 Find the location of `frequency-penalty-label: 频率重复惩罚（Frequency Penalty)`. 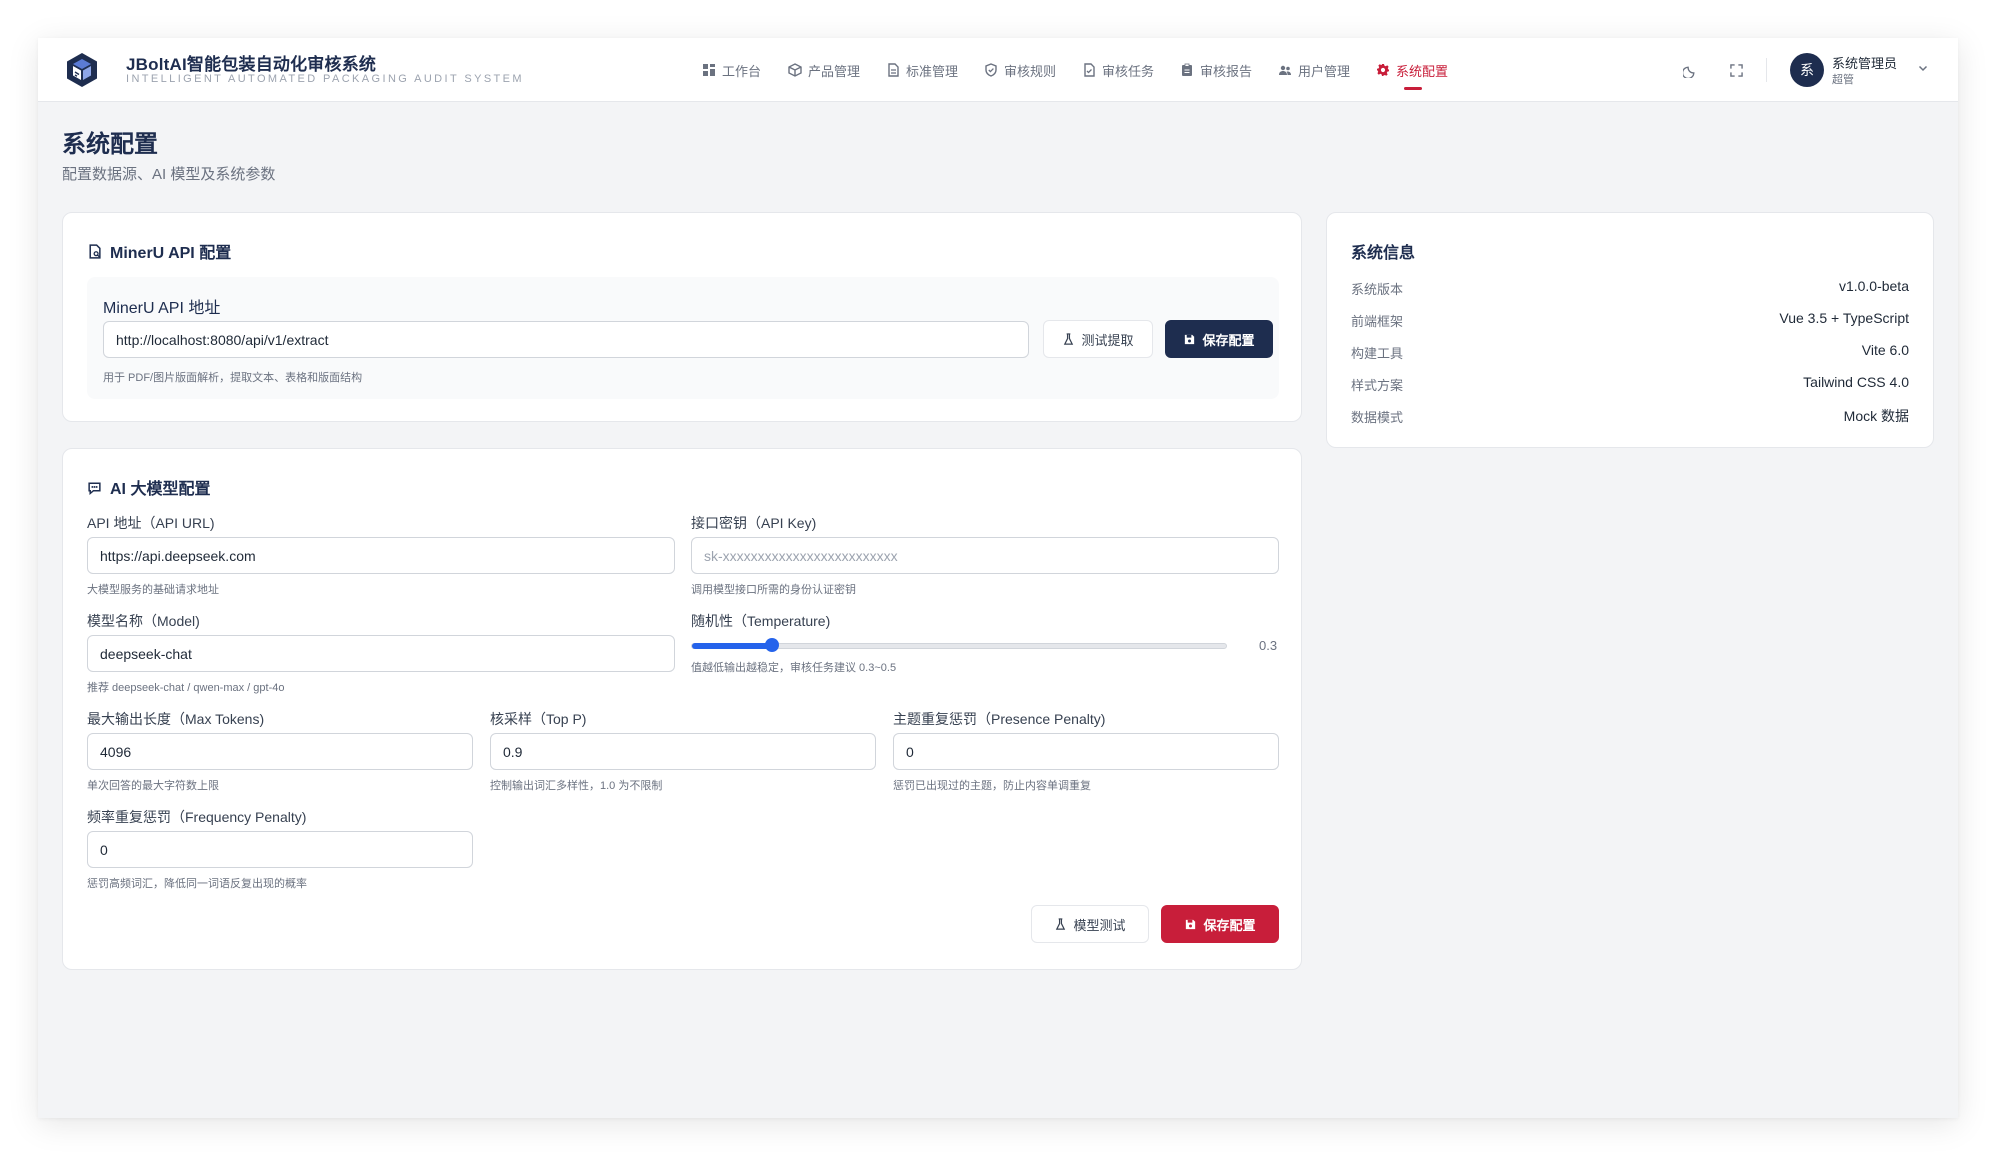

frequency-penalty-label: 频率重复惩罚（Frequency Penalty) is located at coordinates (197, 817).